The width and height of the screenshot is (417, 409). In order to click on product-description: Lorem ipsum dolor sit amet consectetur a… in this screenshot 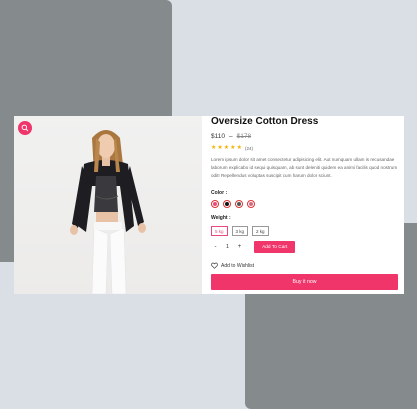, I will do `click(304, 167)`.